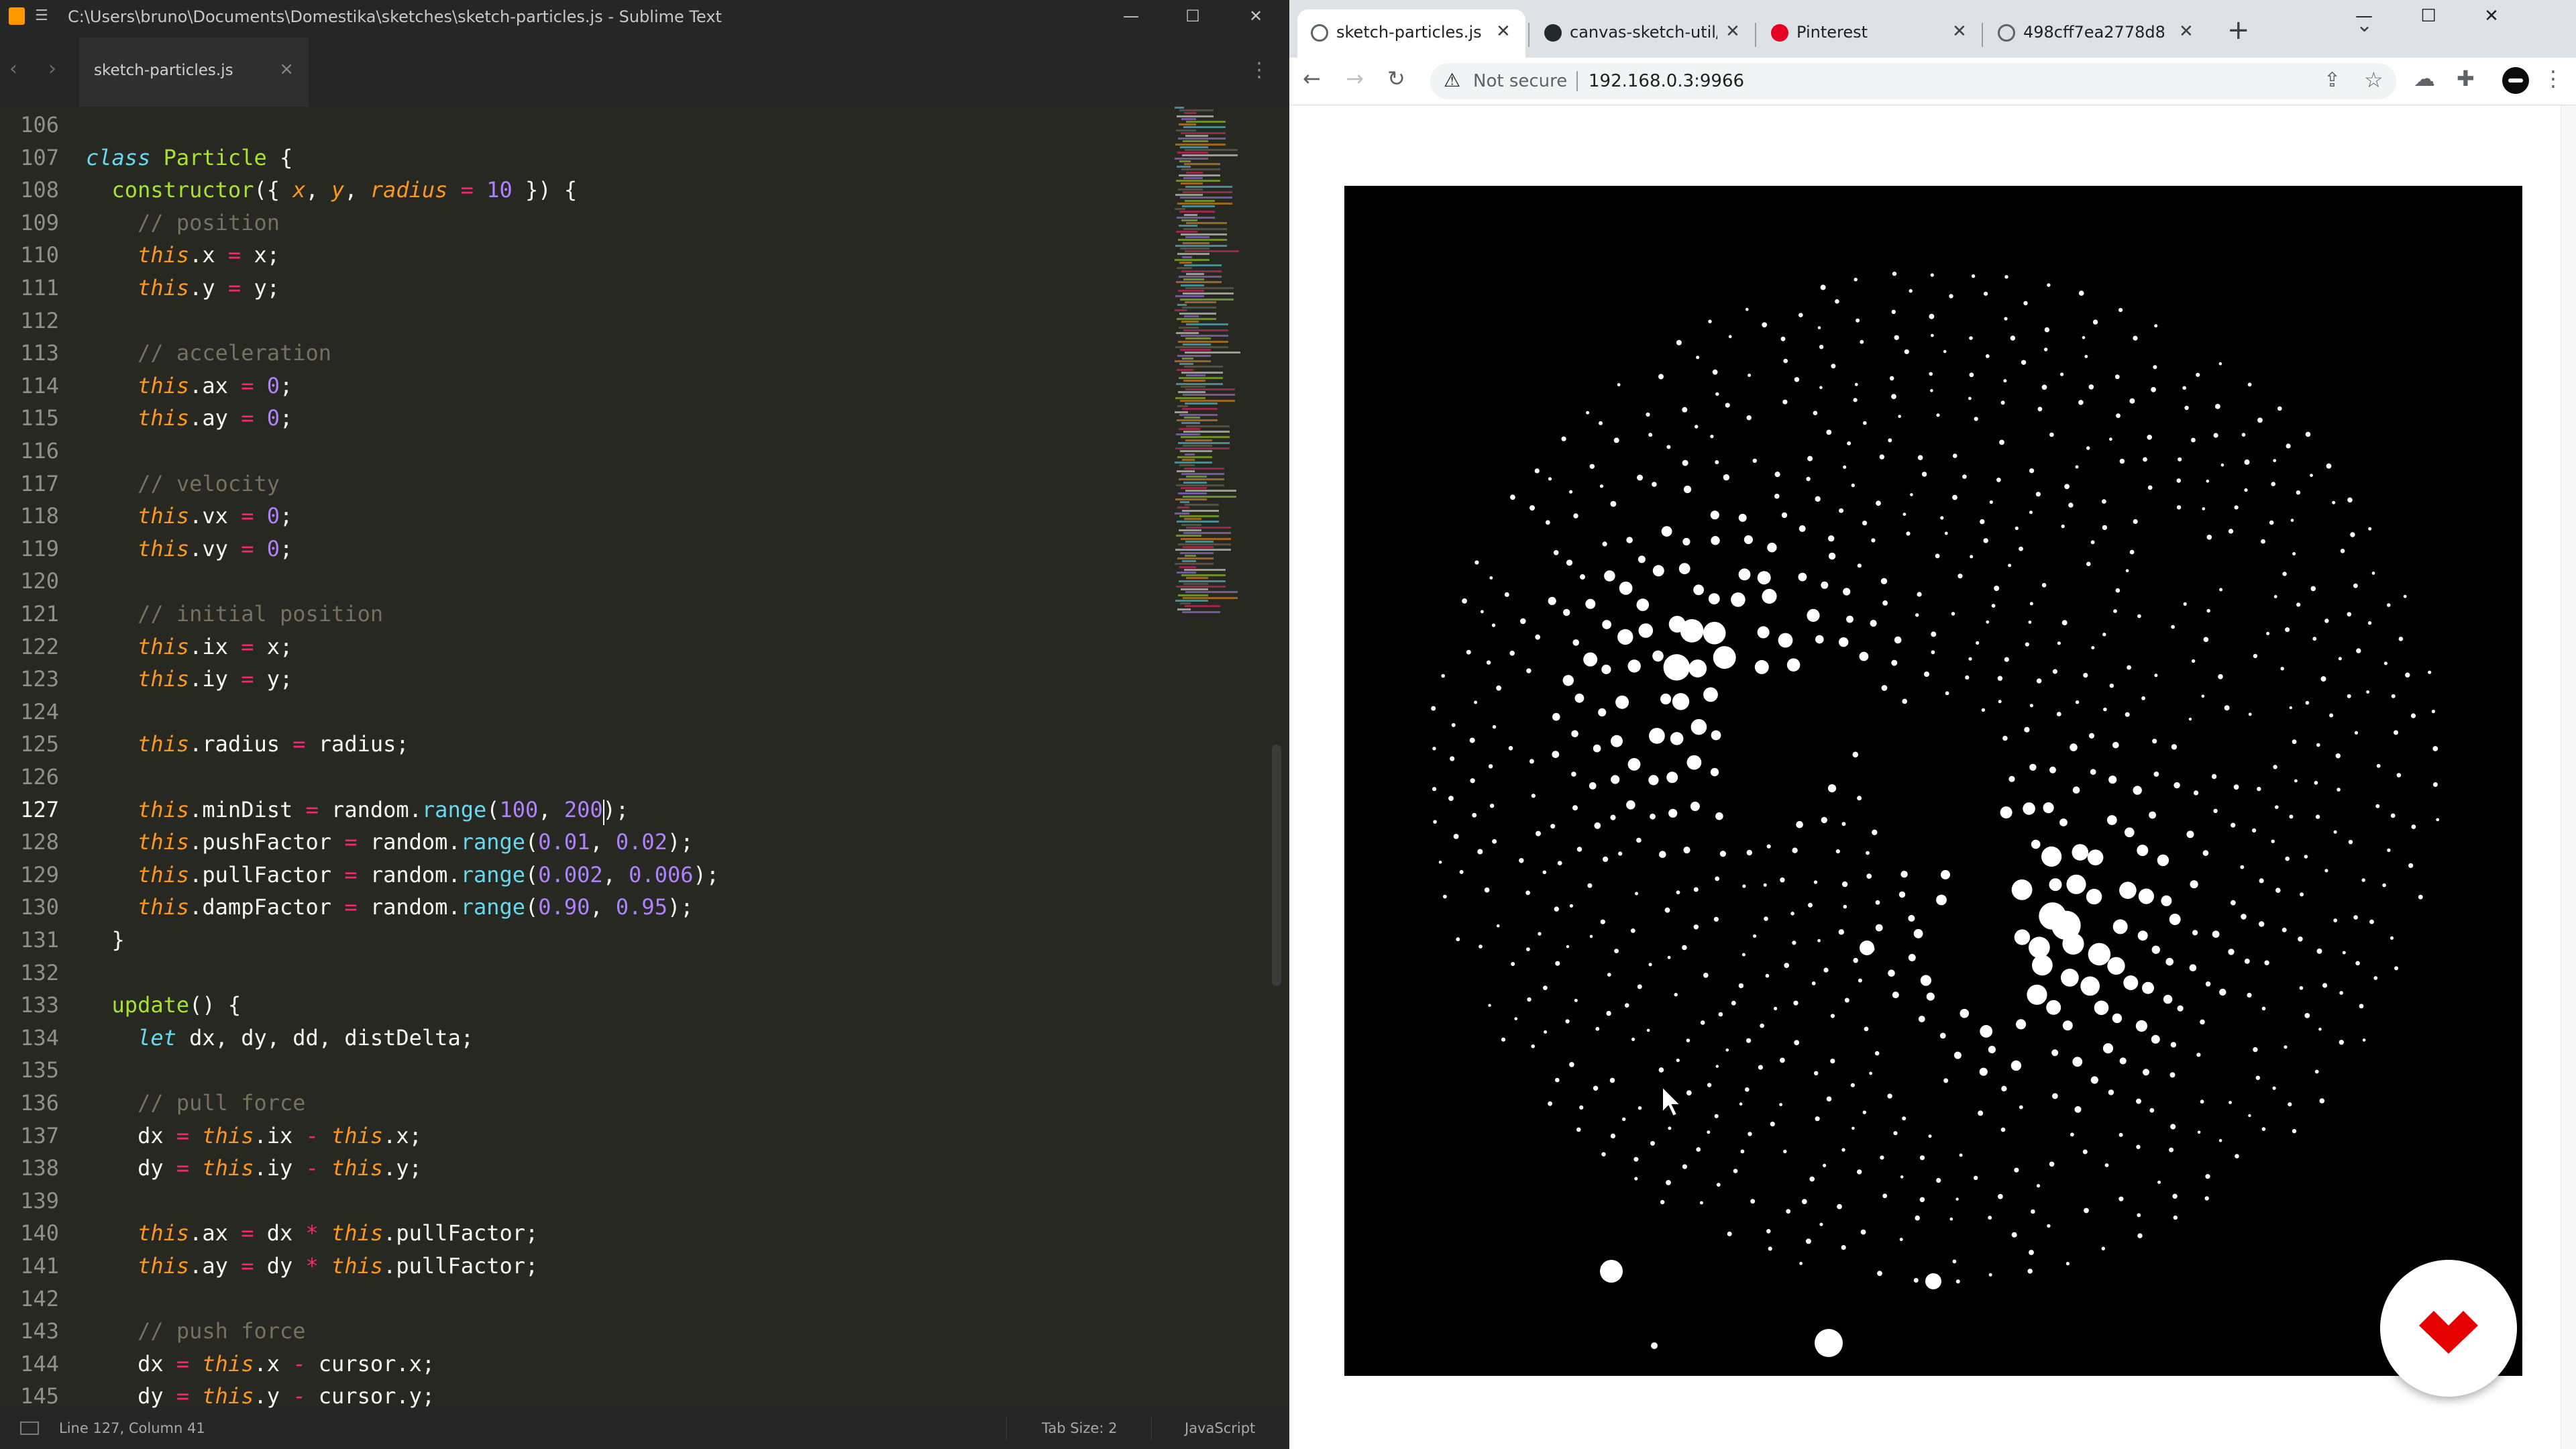  I want to click on profile-avatar, so click(2515, 80).